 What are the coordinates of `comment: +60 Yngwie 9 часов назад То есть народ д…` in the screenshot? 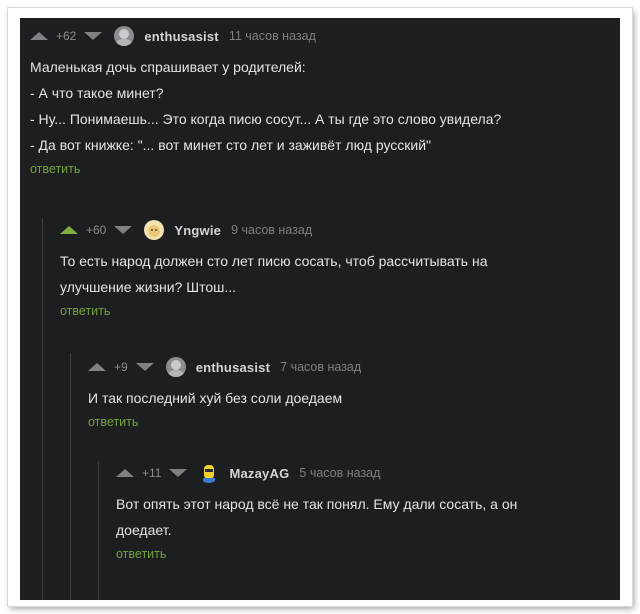 It's located at (337, 269).